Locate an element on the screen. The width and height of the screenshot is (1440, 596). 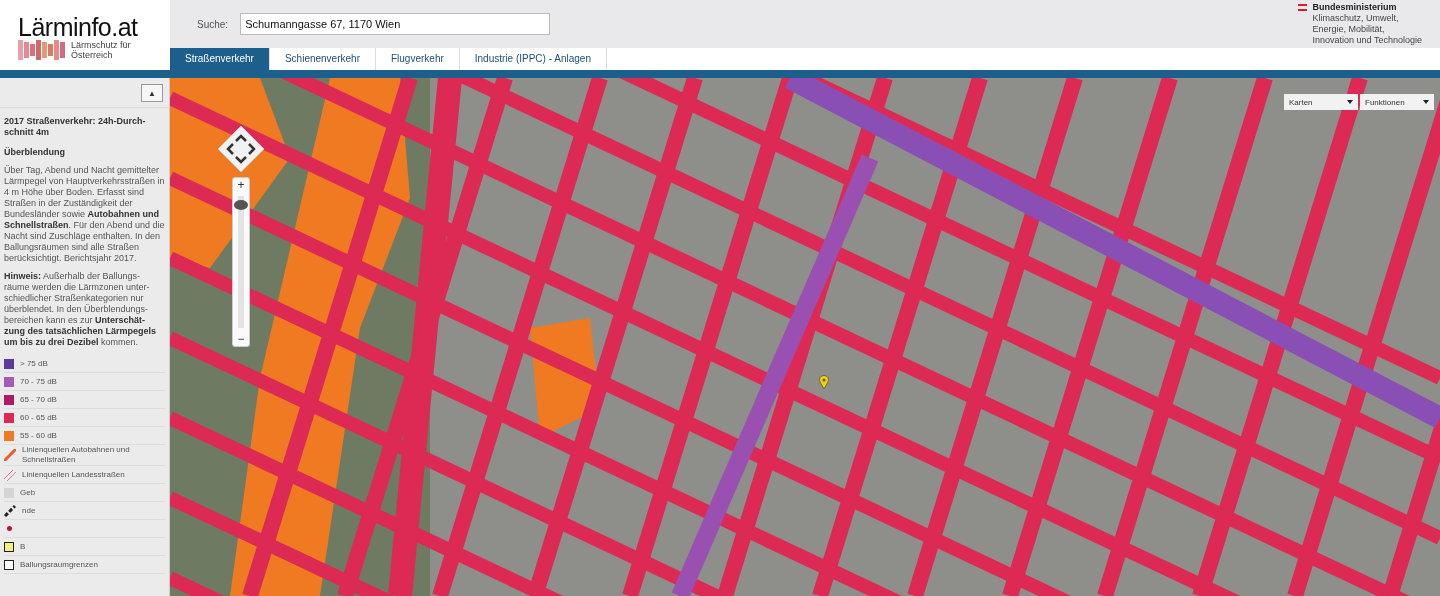
search-field: Schumanngasse 67, 1170 Wien is located at coordinates (395, 24).